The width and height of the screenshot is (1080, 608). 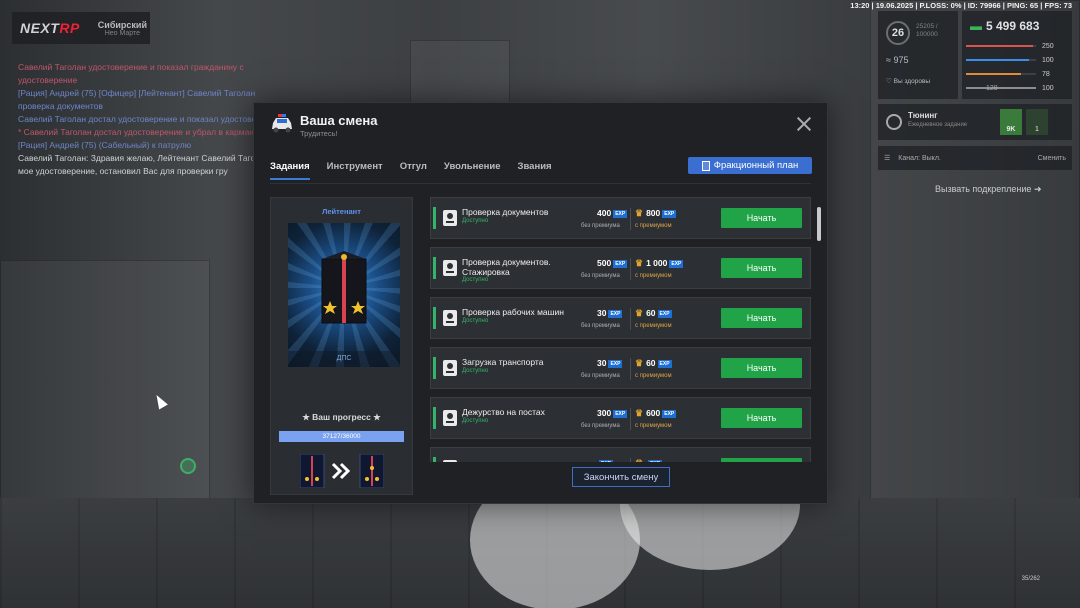 What do you see at coordinates (1030, 579) in the screenshot?
I see `ammo-counter: 35/262` at bounding box center [1030, 579].